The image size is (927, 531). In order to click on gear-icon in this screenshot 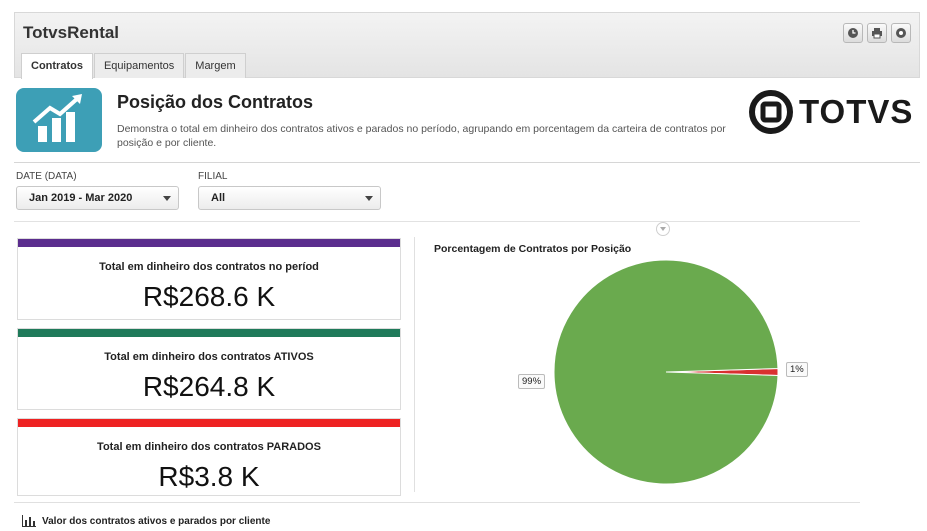, I will do `click(901, 33)`.